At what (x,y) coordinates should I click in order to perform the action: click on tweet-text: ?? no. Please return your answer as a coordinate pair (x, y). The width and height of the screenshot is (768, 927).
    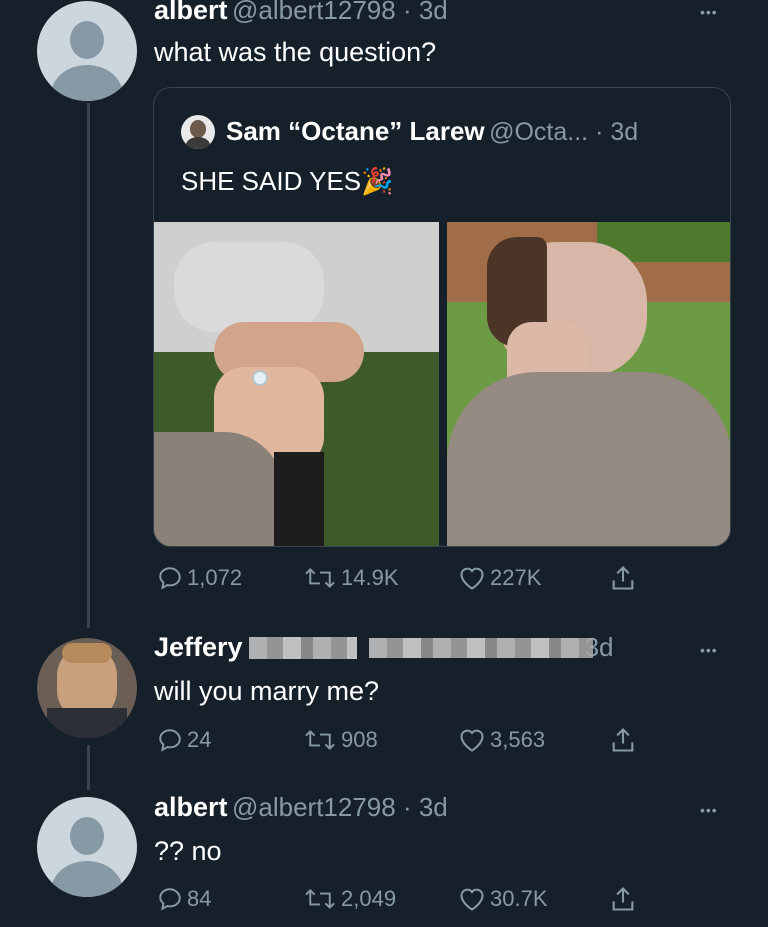
    Looking at the image, I should click on (188, 851).